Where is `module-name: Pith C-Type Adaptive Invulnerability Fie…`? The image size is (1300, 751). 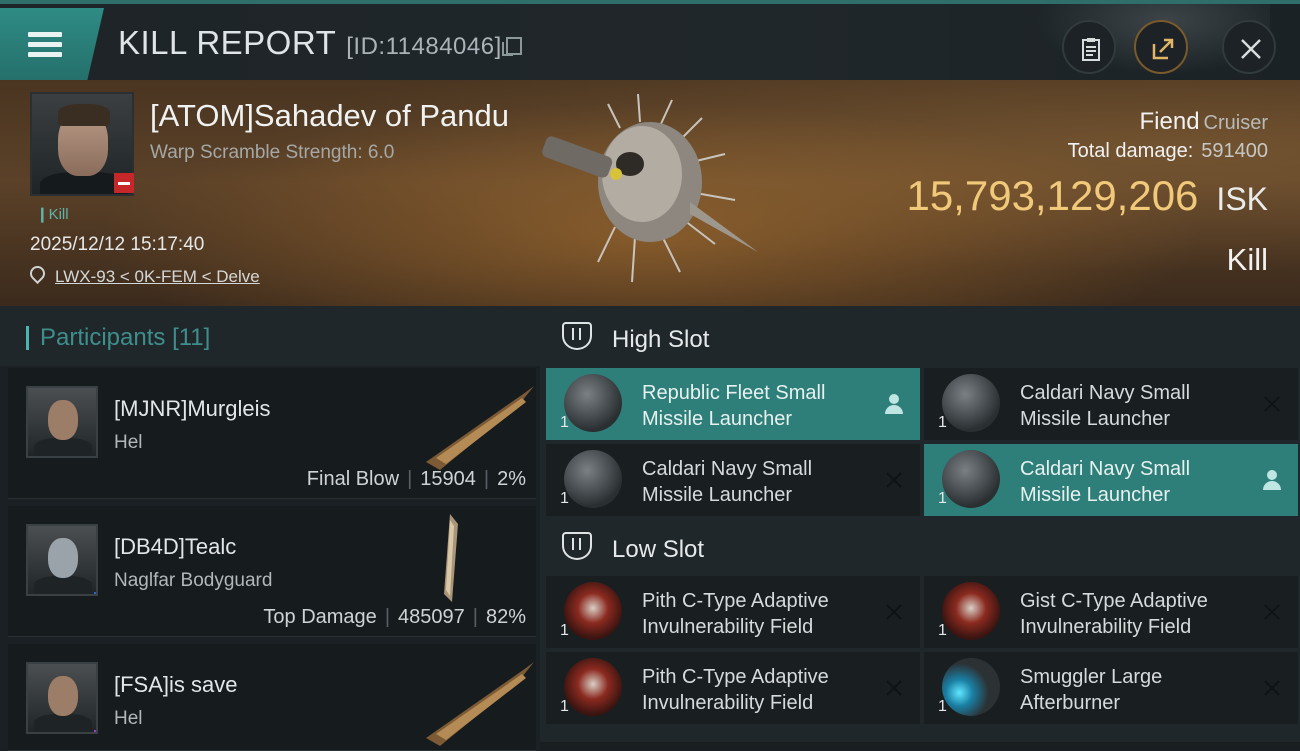 module-name: Pith C-Type Adaptive Invulnerability Fie… is located at coordinates (735, 614).